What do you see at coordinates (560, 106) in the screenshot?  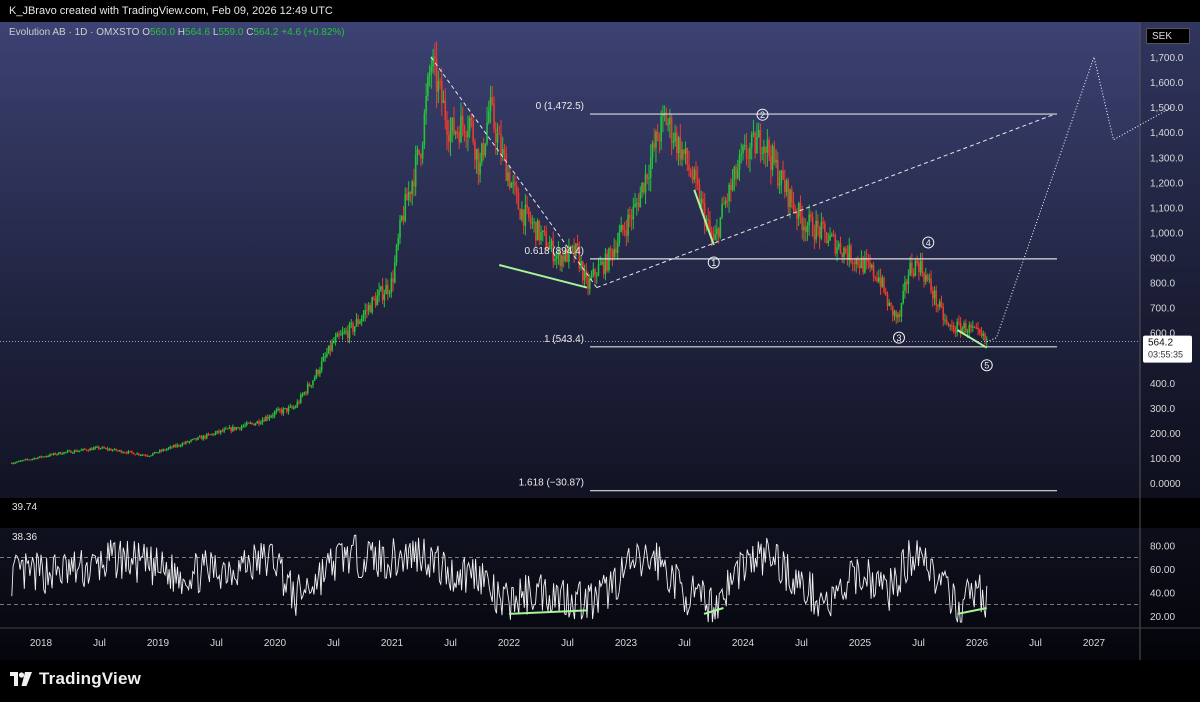 I see `fib-level-label: 0 (1,472.5)` at bounding box center [560, 106].